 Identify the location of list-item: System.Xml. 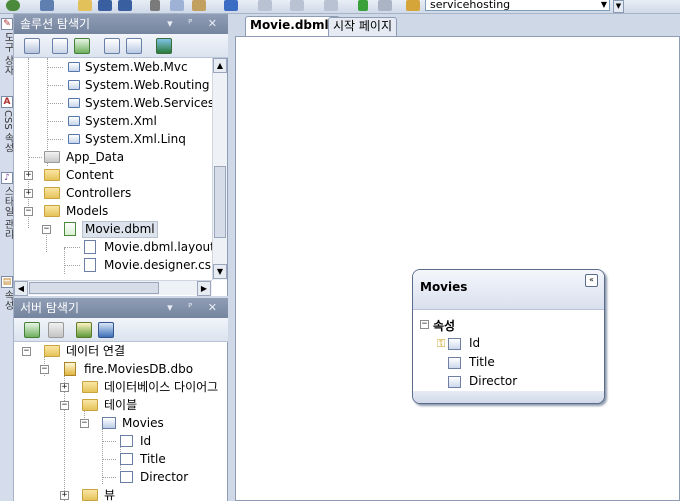
(113, 121).